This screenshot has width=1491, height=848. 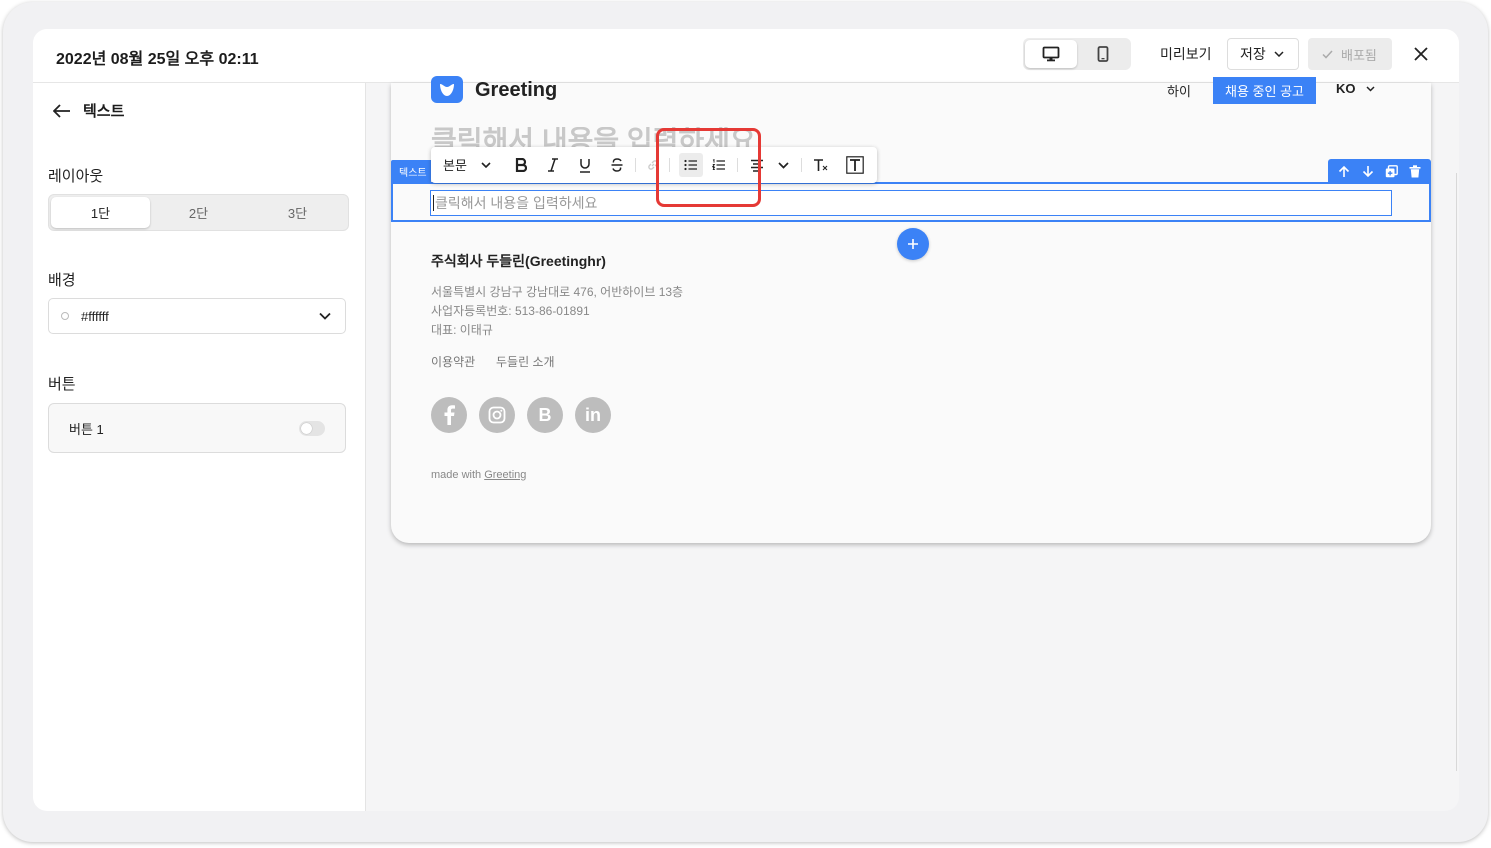 I want to click on layout-segmented-control: 1단 2단 3단, so click(x=198, y=212).